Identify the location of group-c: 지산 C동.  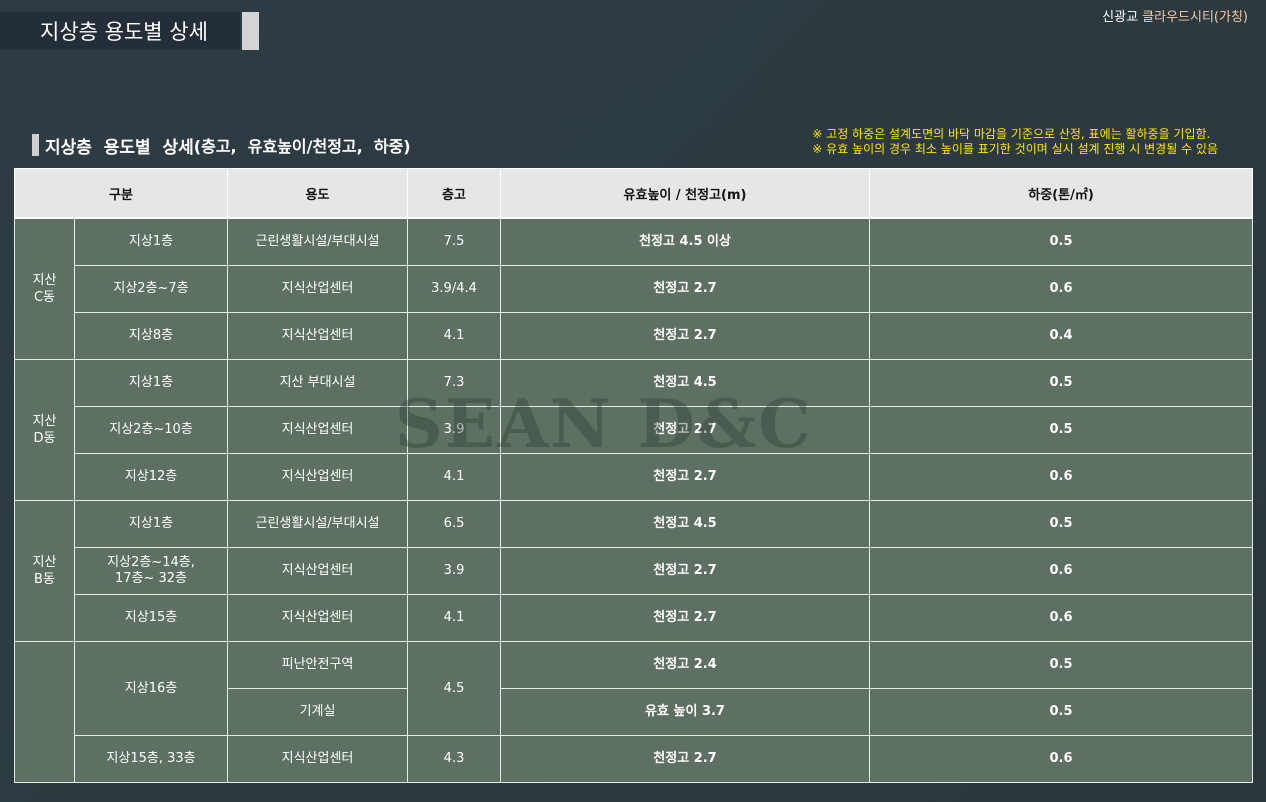
(44, 288).